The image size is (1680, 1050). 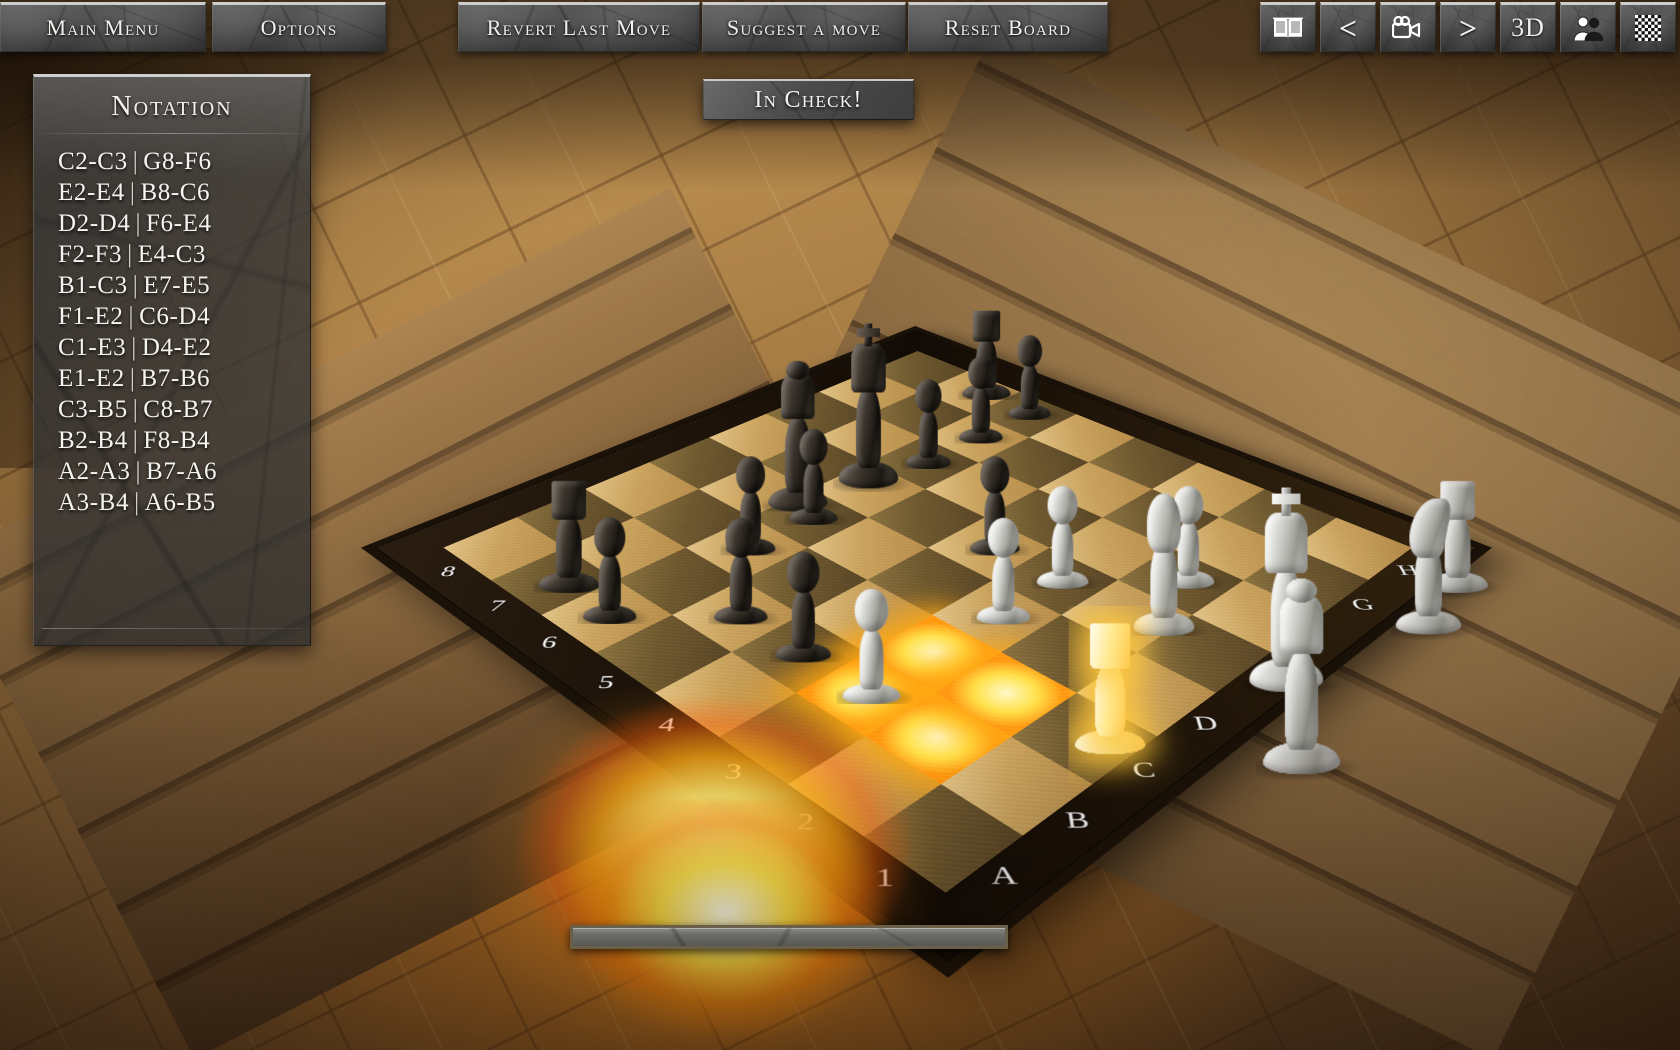 I want to click on previous-move-icon: <, so click(x=1348, y=27).